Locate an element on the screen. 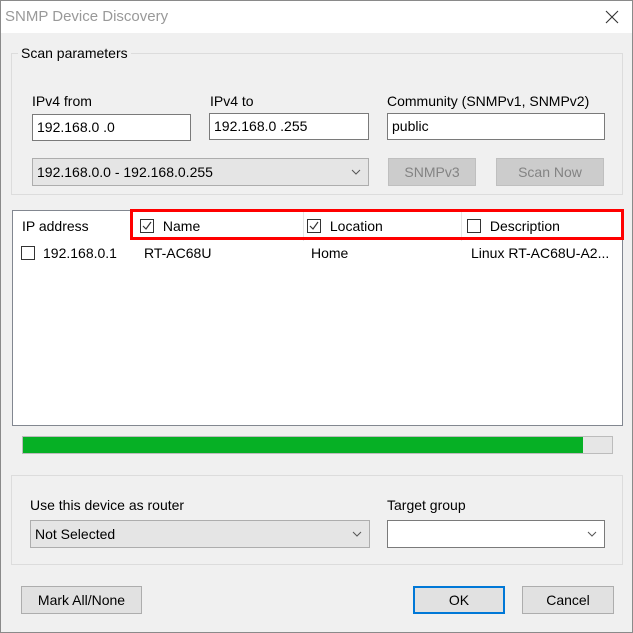  router-label: Use this device as router is located at coordinates (107, 505).